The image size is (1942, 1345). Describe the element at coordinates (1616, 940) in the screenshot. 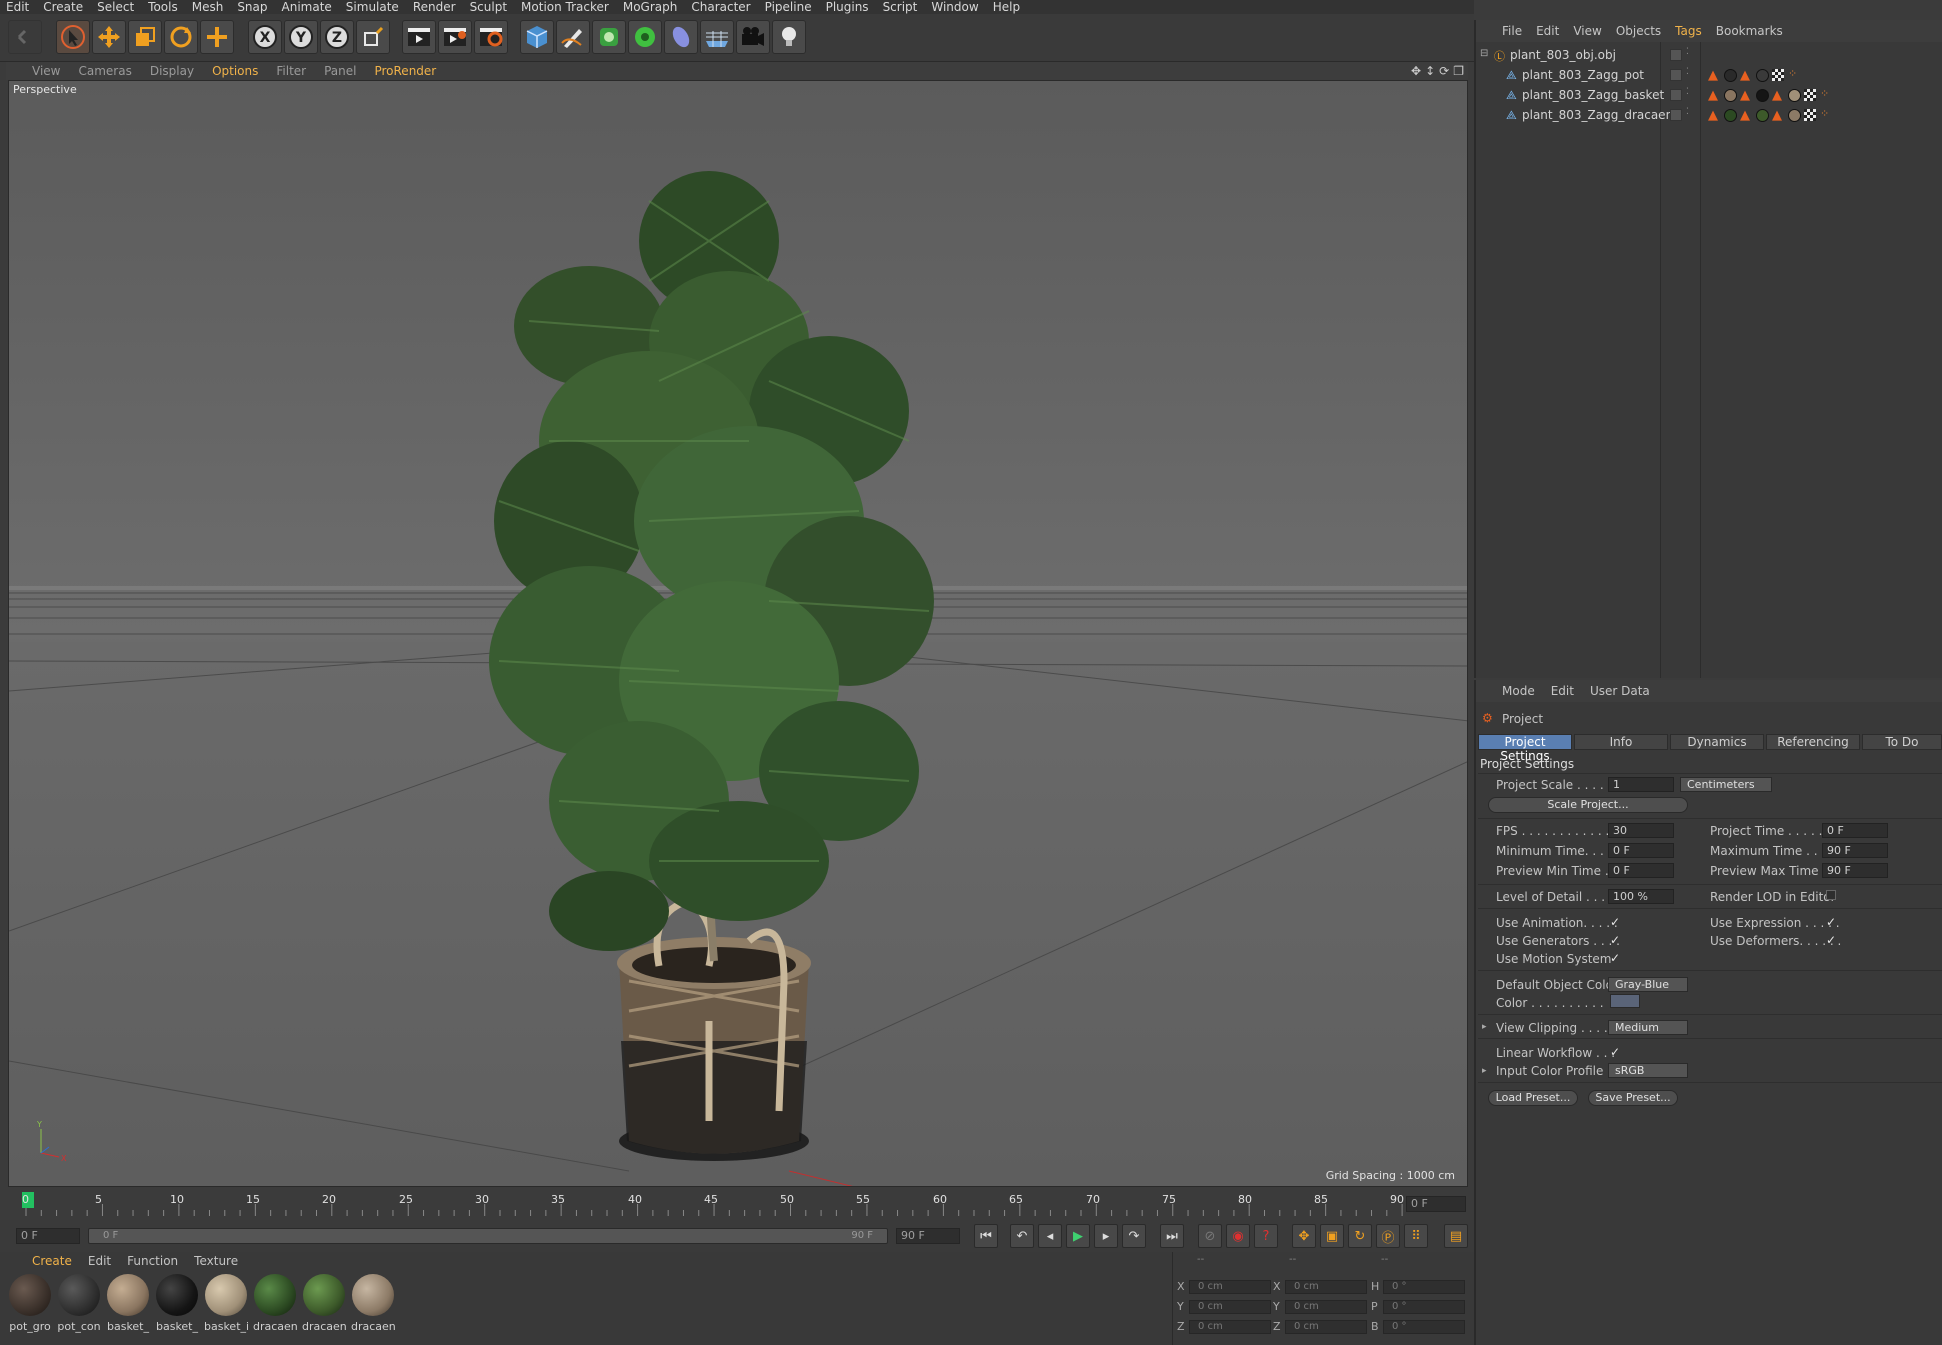

I see `use-generators-checkbox: ✓` at that location.